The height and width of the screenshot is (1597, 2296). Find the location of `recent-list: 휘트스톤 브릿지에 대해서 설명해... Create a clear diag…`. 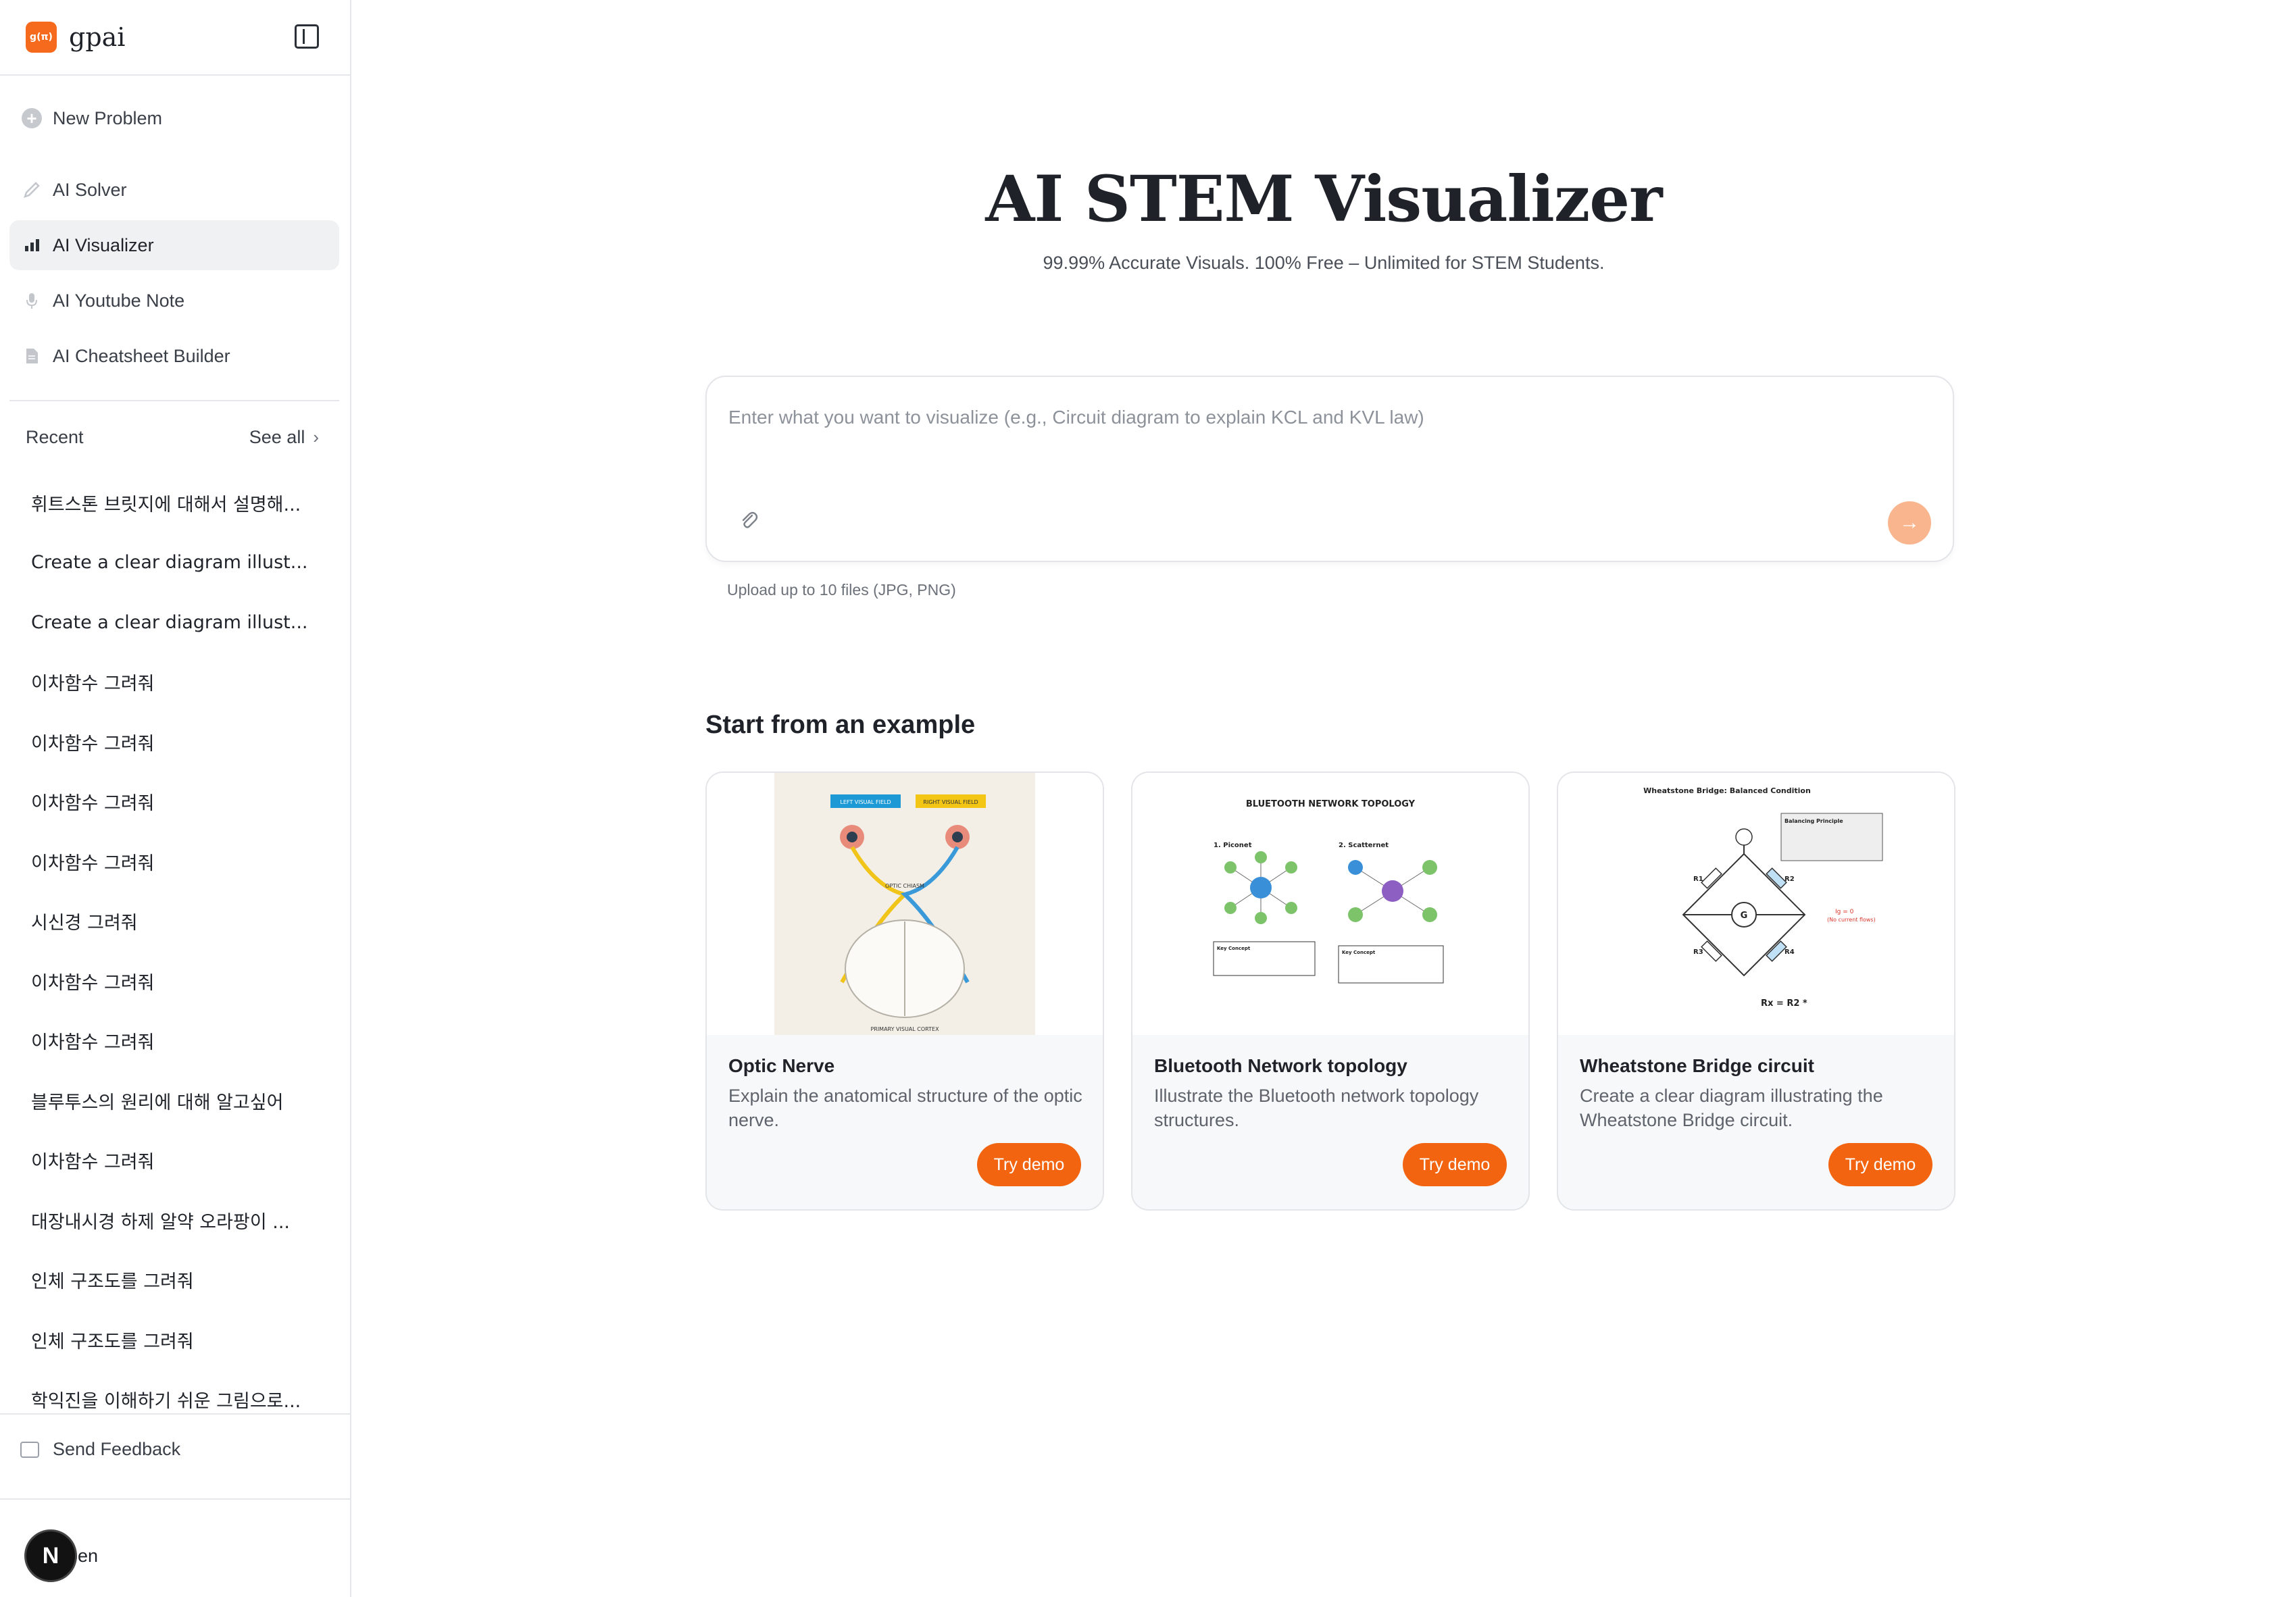

recent-list: 휘트스톤 브릿지에 대해서 설명해... Create a clear diag… is located at coordinates (173, 951).